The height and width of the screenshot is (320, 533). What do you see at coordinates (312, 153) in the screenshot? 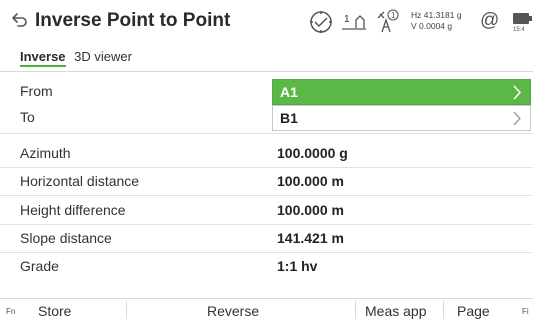
I see `azimuth-value: 100.0000 g` at bounding box center [312, 153].